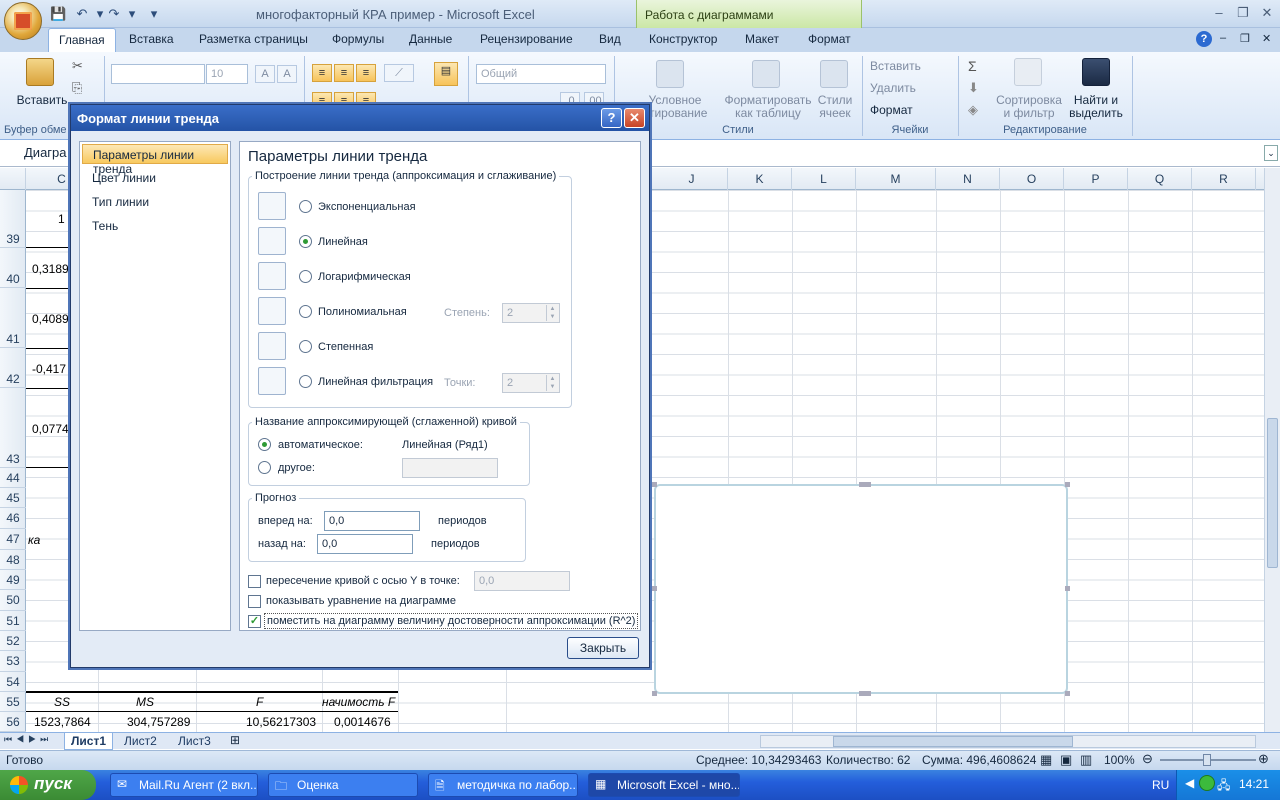 This screenshot has width=1280, height=800. What do you see at coordinates (1272, 493) in the screenshot?
I see `vertical-scroll-thumb` at bounding box center [1272, 493].